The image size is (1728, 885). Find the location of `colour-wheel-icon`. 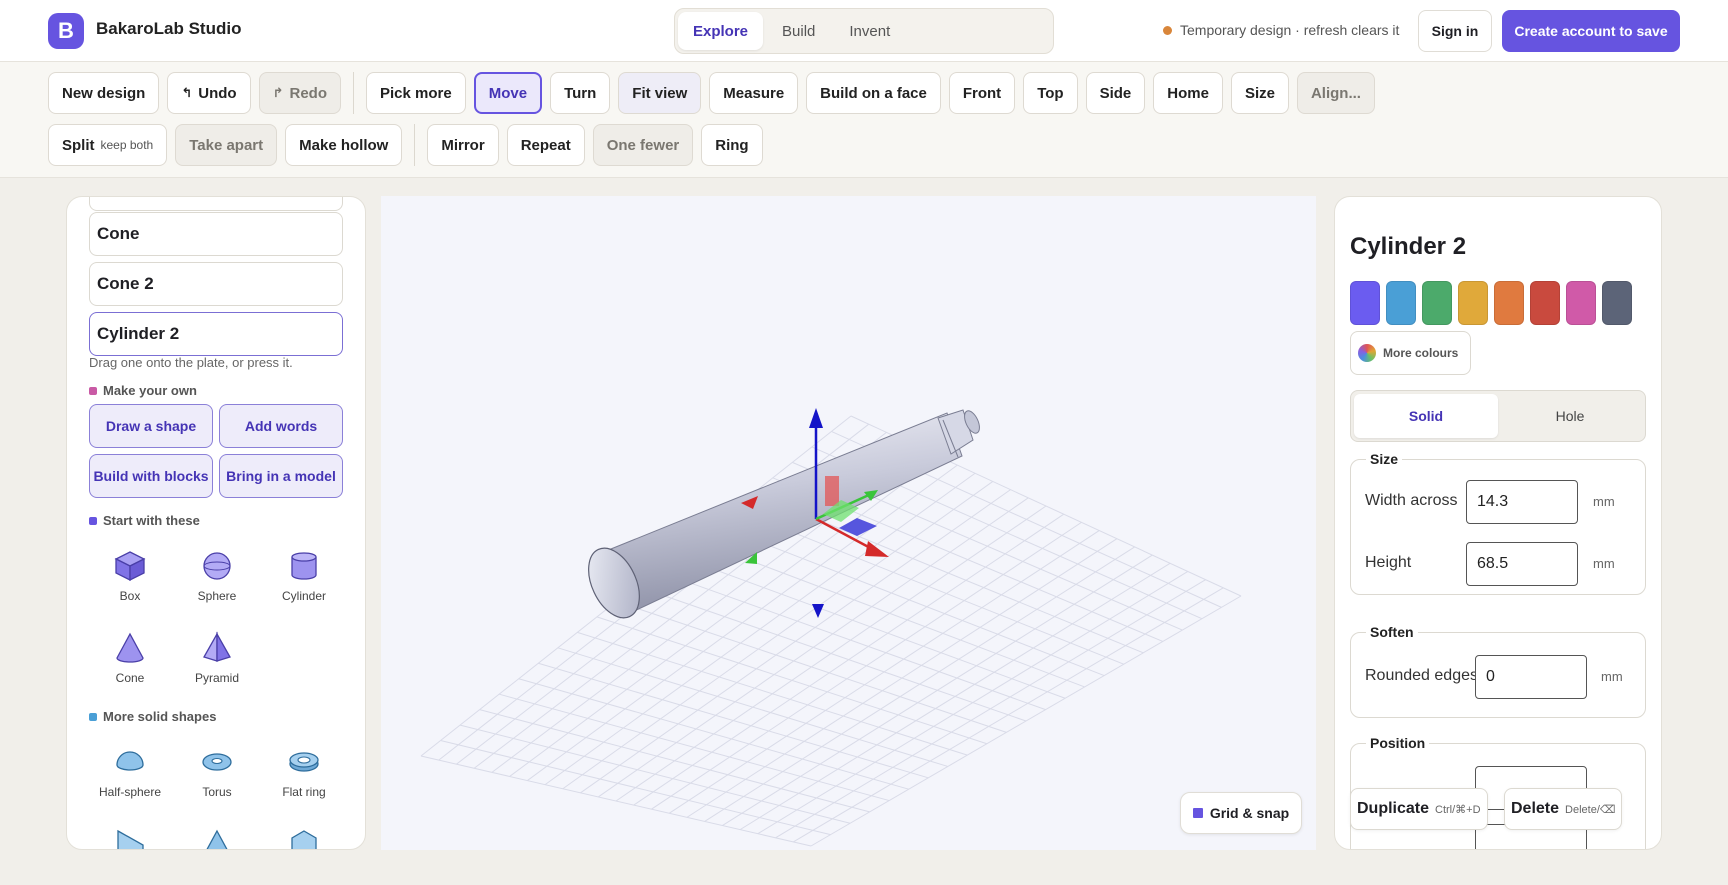

colour-wheel-icon is located at coordinates (1367, 353).